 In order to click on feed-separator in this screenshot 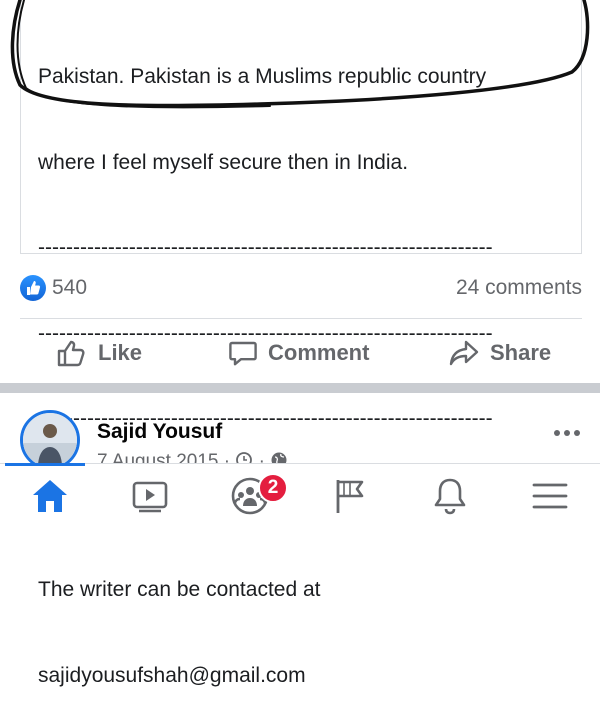, I will do `click(300, 388)`.